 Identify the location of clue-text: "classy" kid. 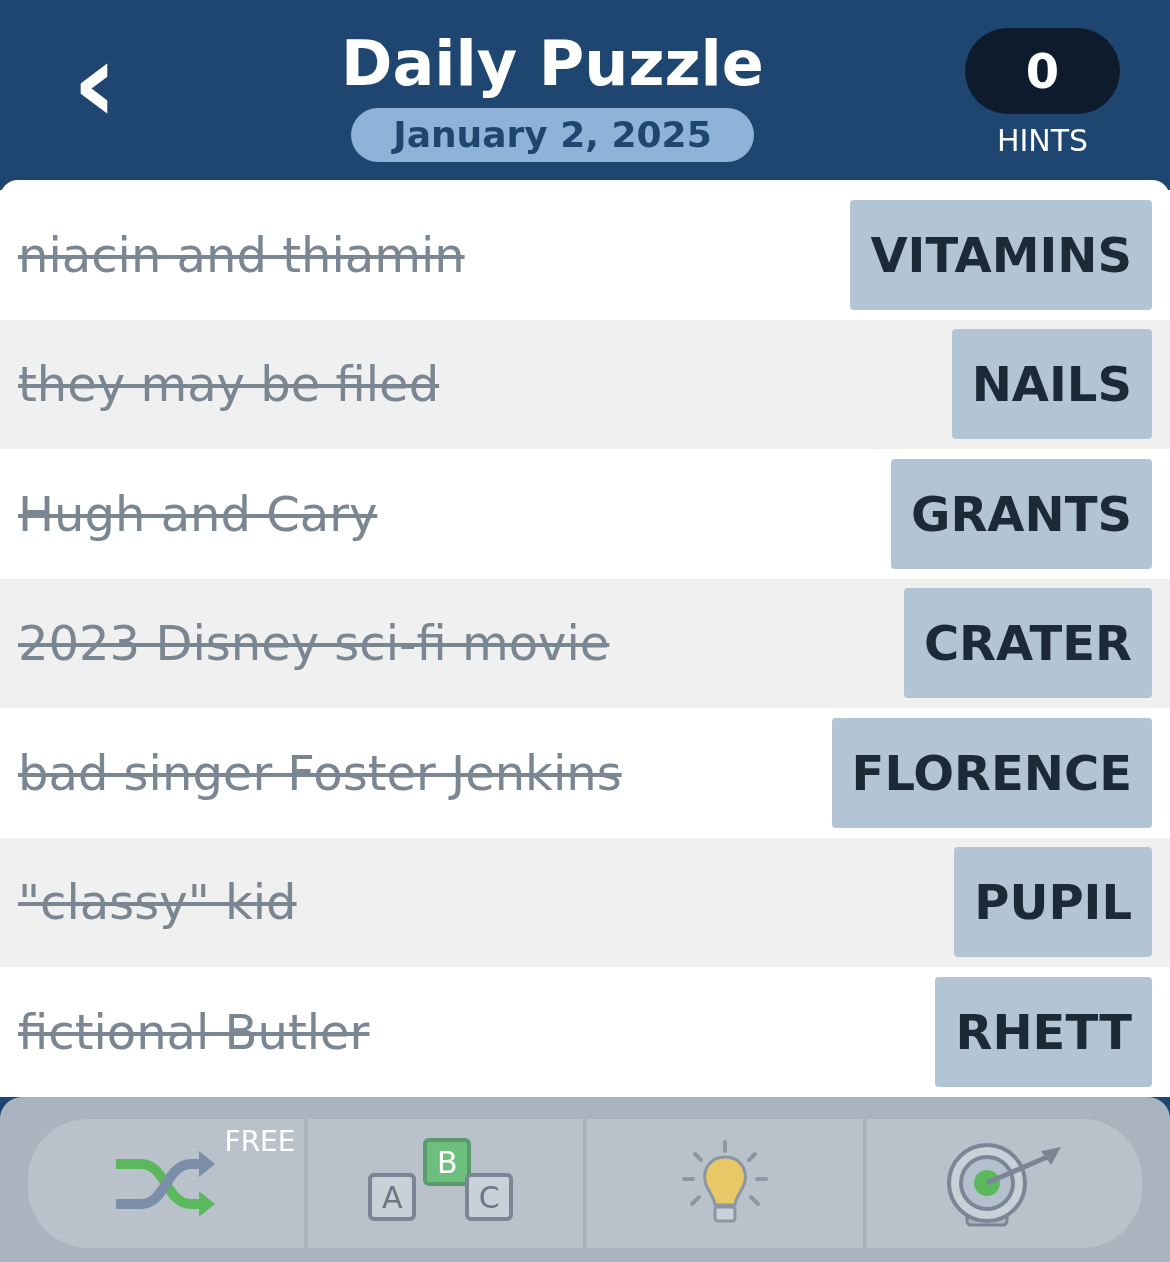
(157, 903).